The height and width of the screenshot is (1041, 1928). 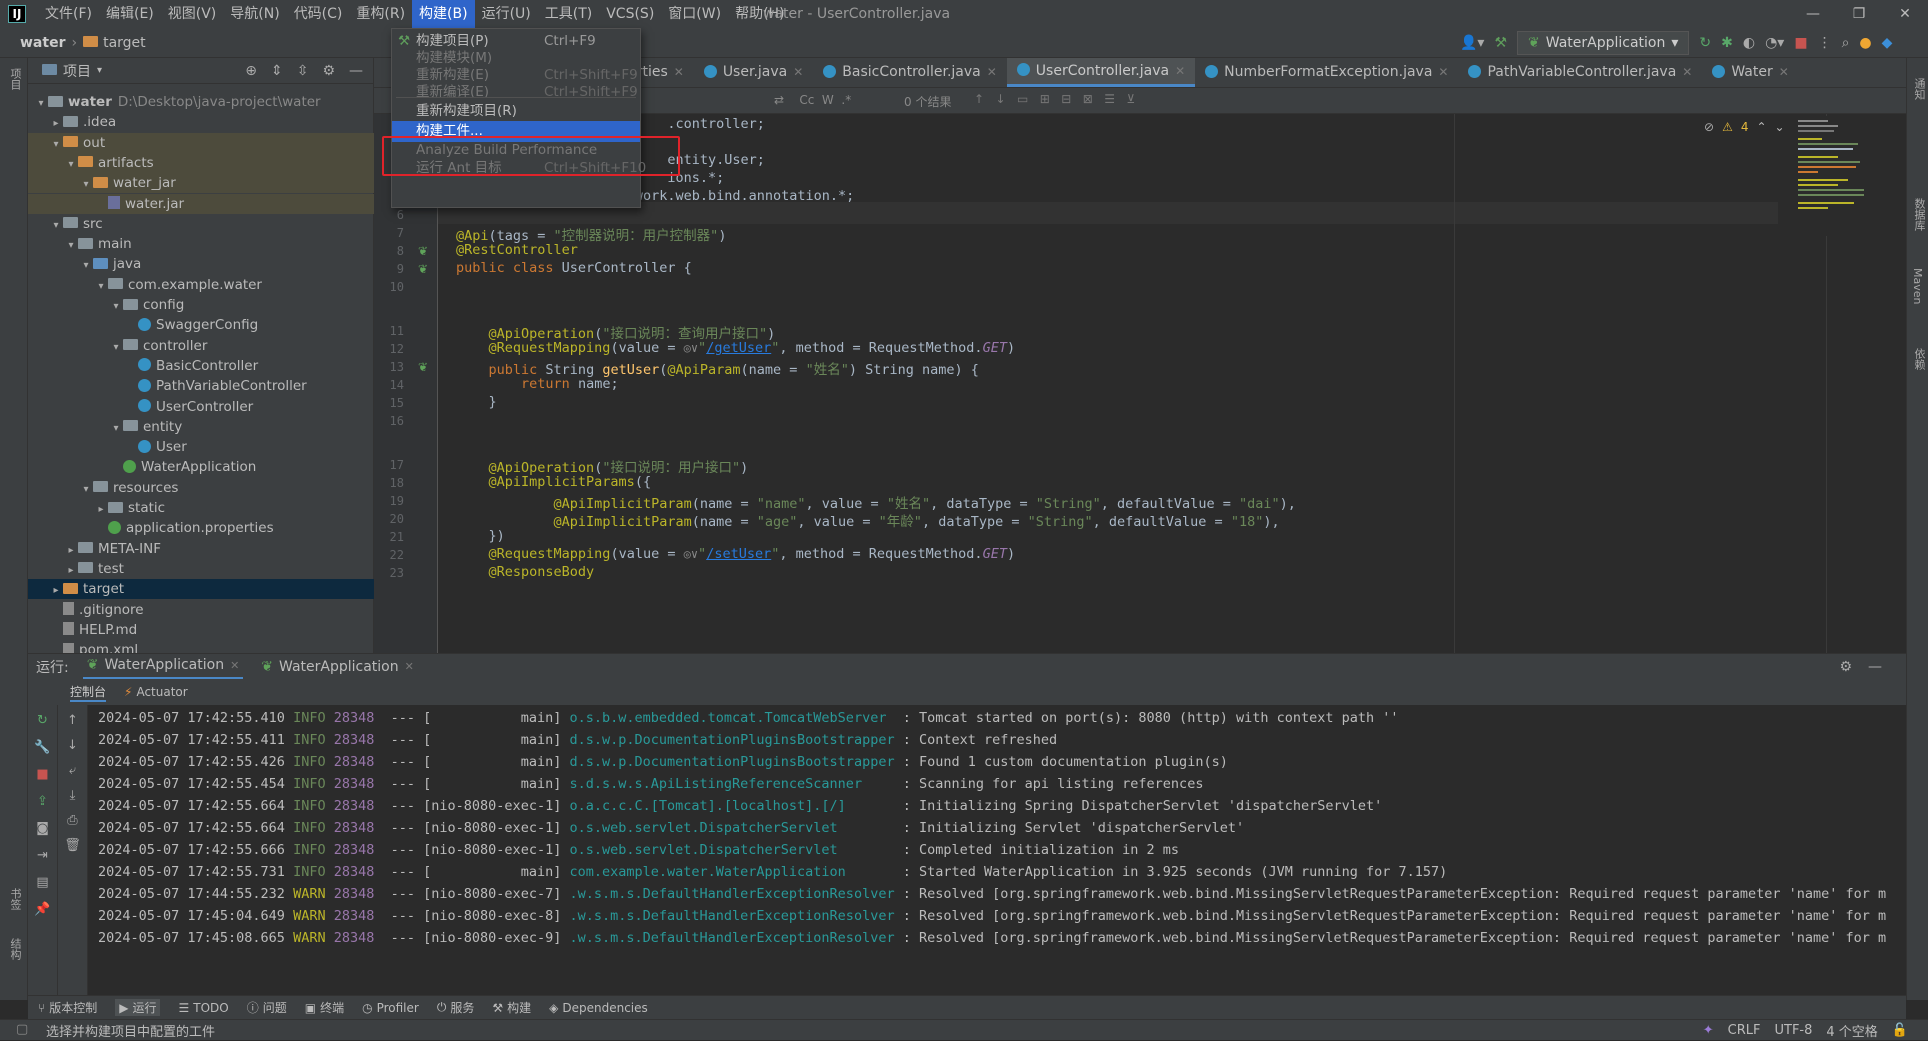 I want to click on tool-window-button: ⑂ 版本控制, so click(x=67, y=1007).